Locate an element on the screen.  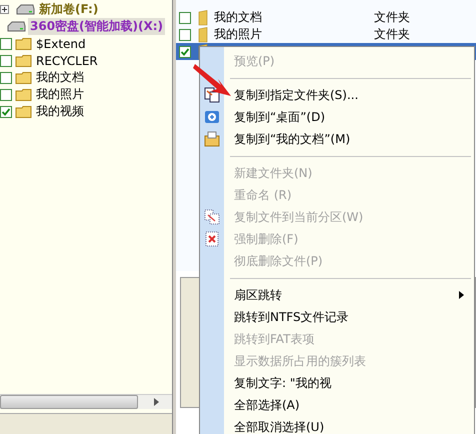
horizontal-scrollbar is located at coordinates (86, 401).